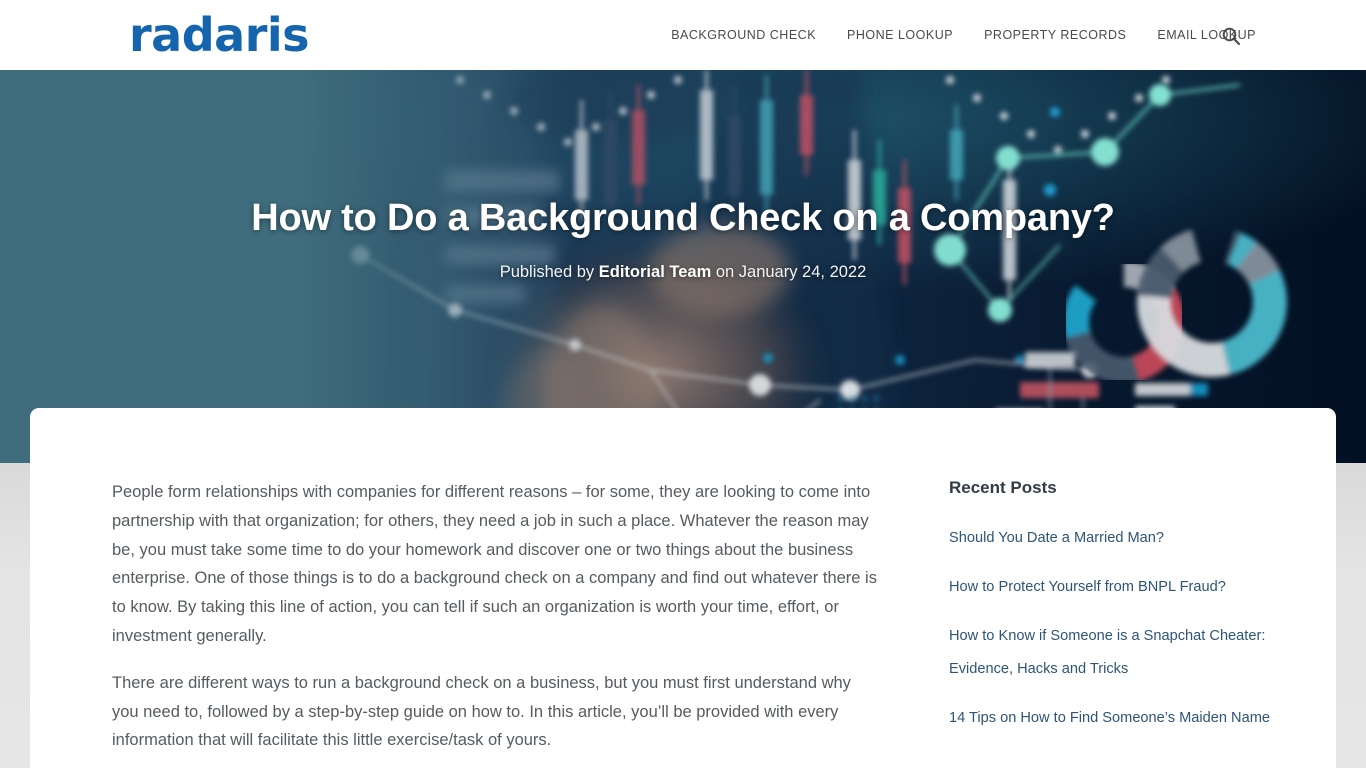 This screenshot has height=768, width=1366. I want to click on nav-item-property-records: PROPERTY RECORDS, so click(1055, 35).